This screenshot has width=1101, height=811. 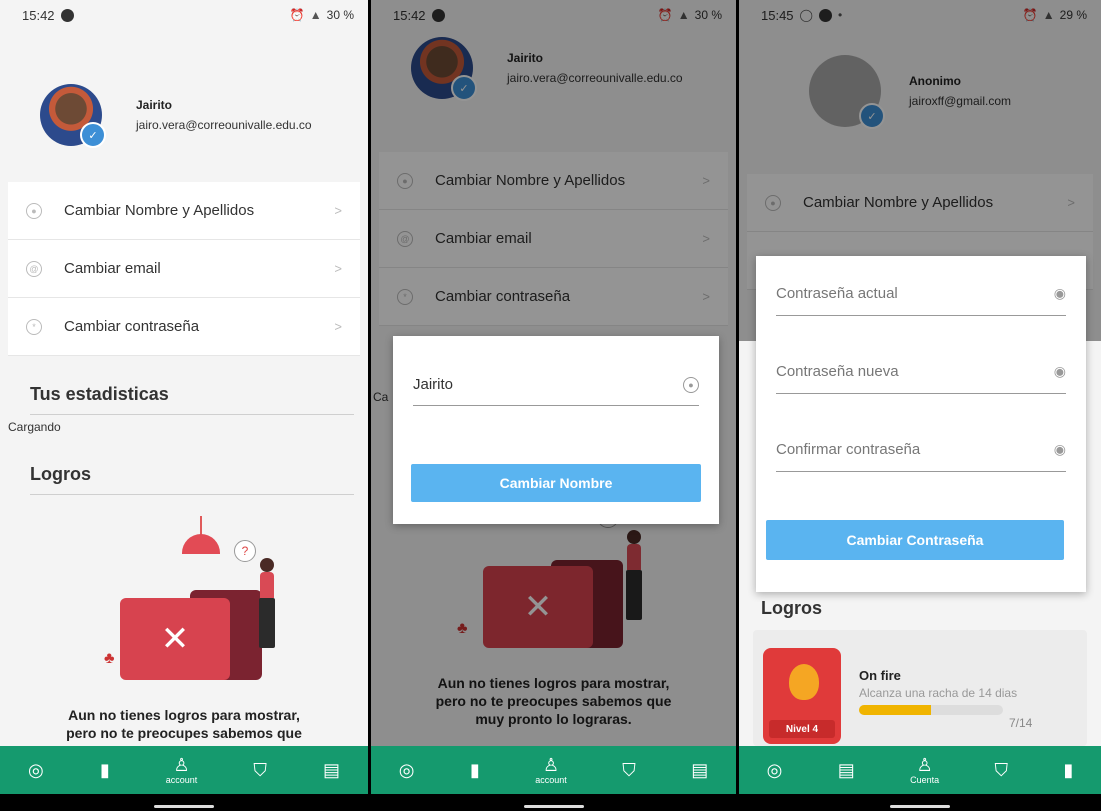 I want to click on woman-head, so click(x=267, y=565).